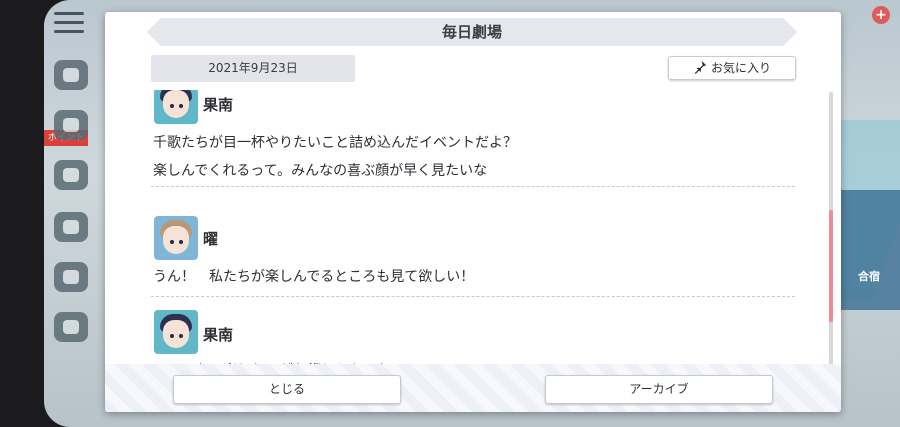 The image size is (900, 427). I want to click on archive-button: アーカイブ, so click(659, 389).